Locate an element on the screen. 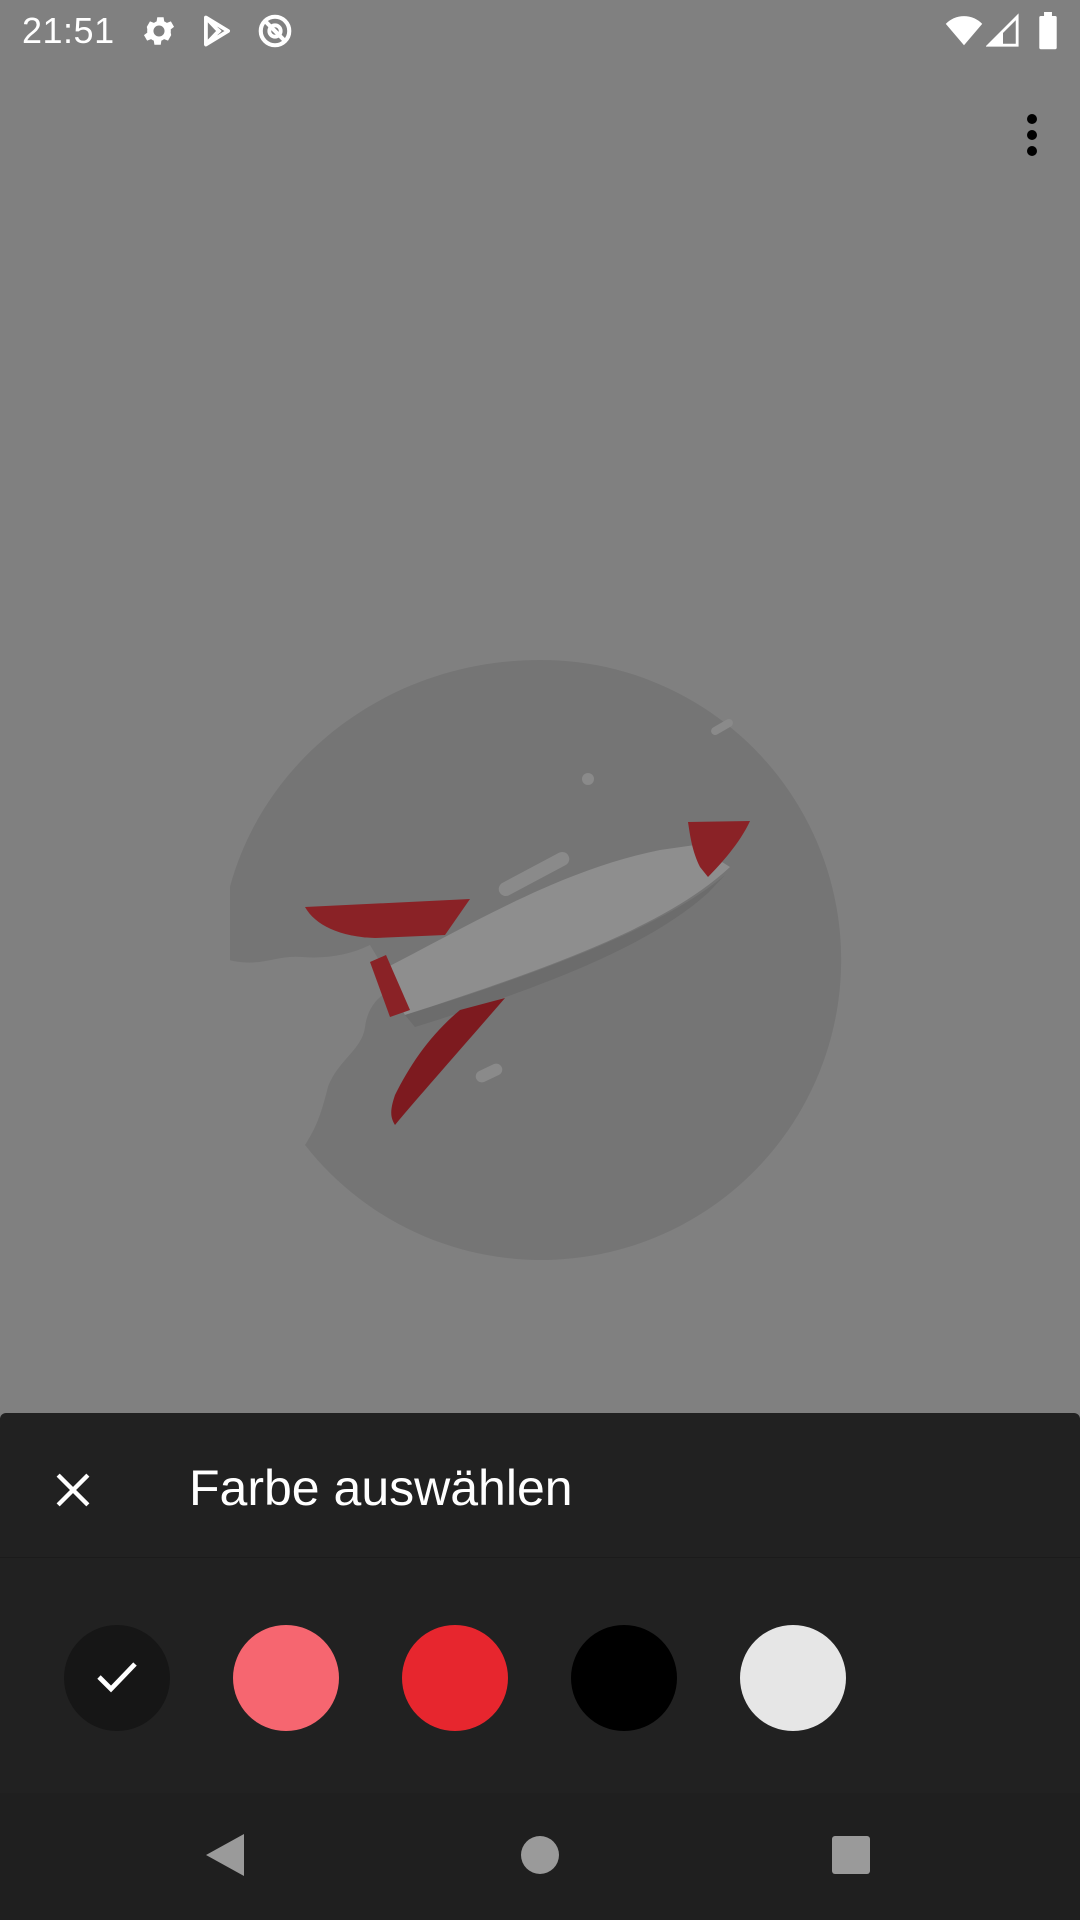  back-button is located at coordinates (226, 1857).